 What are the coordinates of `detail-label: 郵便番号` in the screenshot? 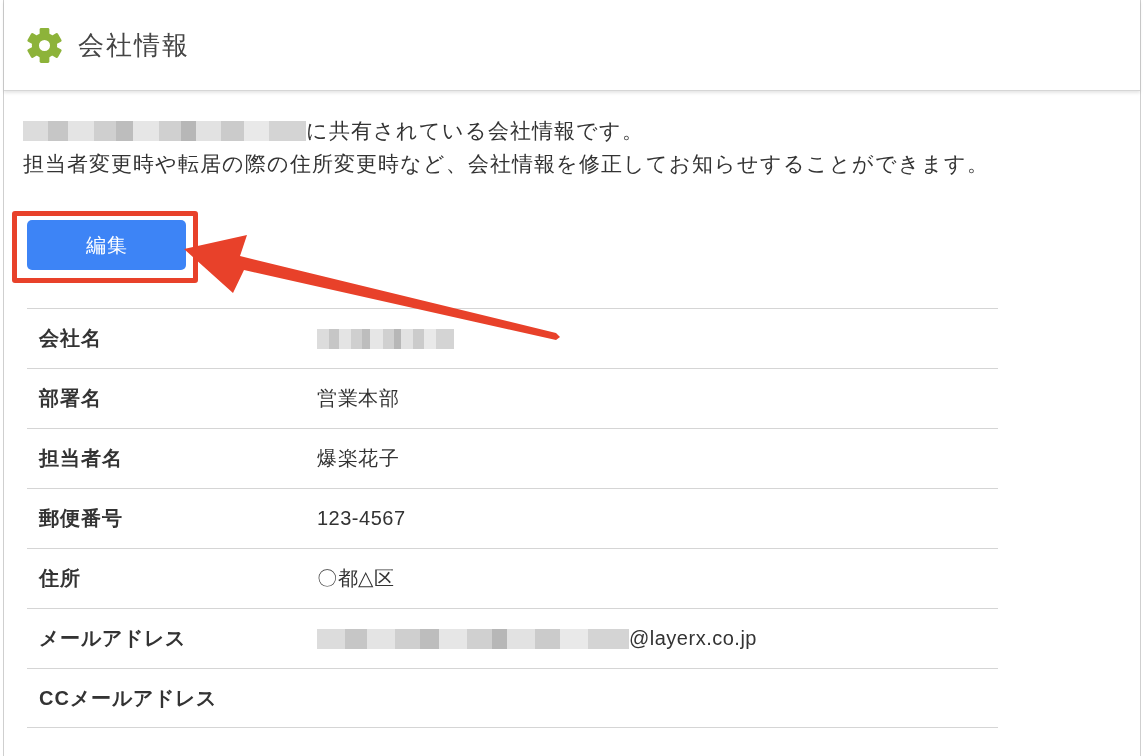 It's located at (81, 518).